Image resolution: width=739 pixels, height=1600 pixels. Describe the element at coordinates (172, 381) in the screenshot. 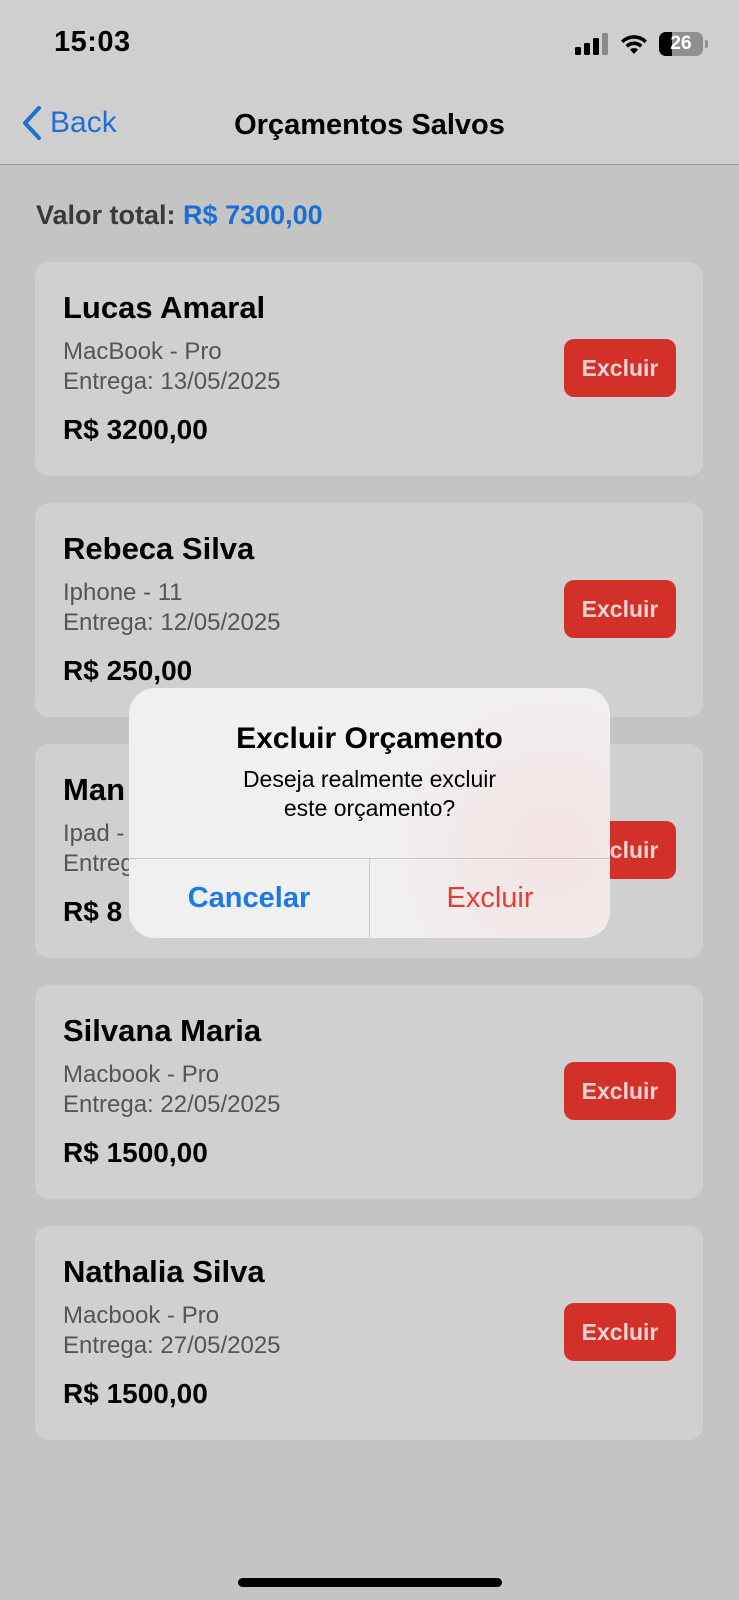

I see `delivery-date: Entrega: 13/05/2025` at that location.